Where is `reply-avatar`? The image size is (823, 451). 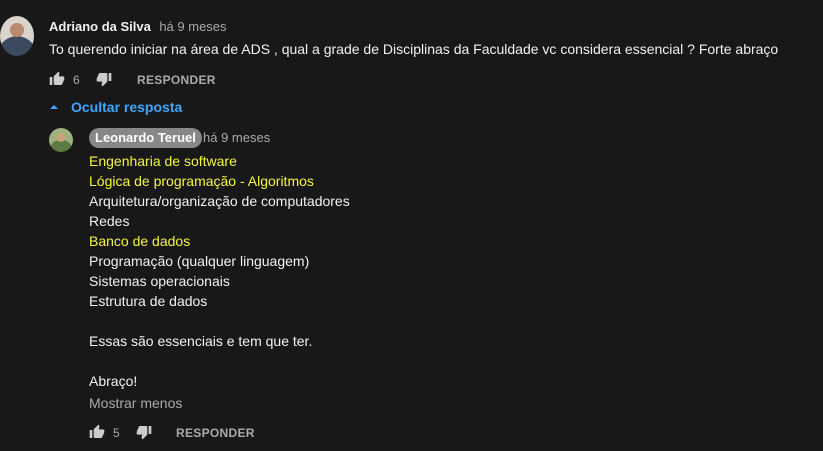 reply-avatar is located at coordinates (61, 140).